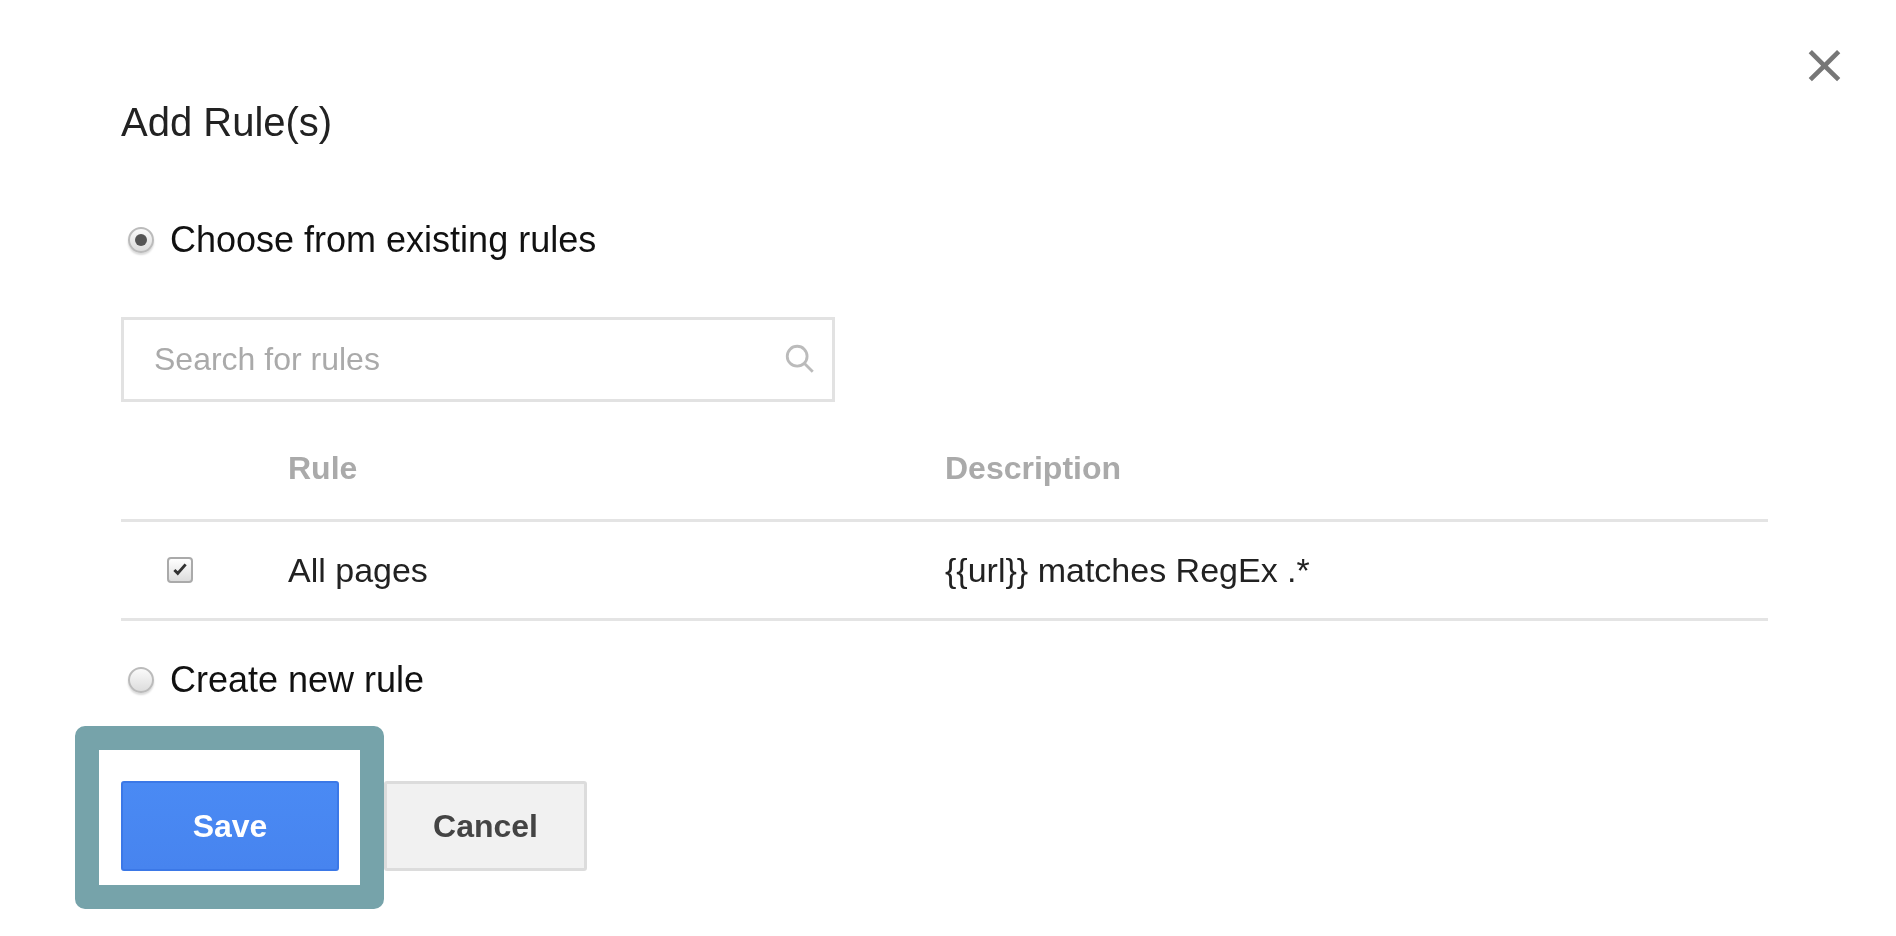 The width and height of the screenshot is (1896, 936). I want to click on search-field: Search for rules, so click(478, 359).